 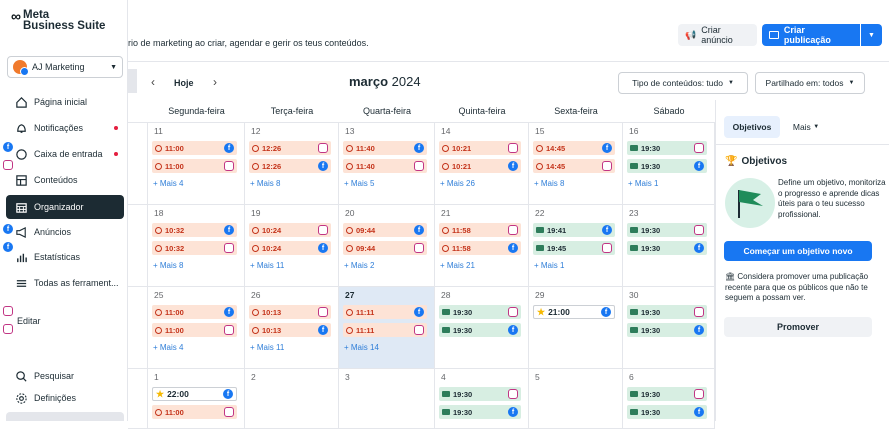 I want to click on chevron-right-icon: ›, so click(x=215, y=82).